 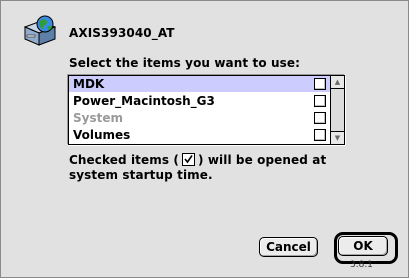 What do you see at coordinates (124, 160) in the screenshot?
I see `footnote-text-before: Checked items (` at bounding box center [124, 160].